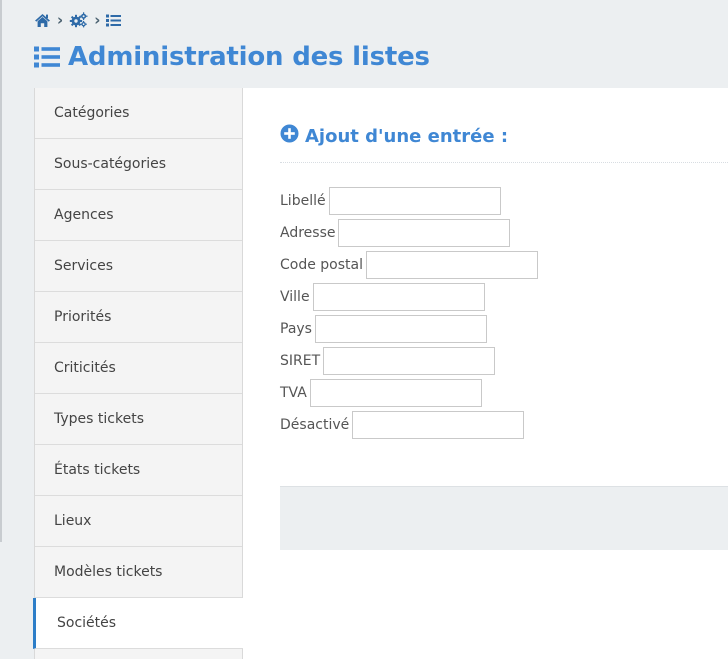  Describe the element at coordinates (398, 297) in the screenshot. I see `ville-input` at that location.